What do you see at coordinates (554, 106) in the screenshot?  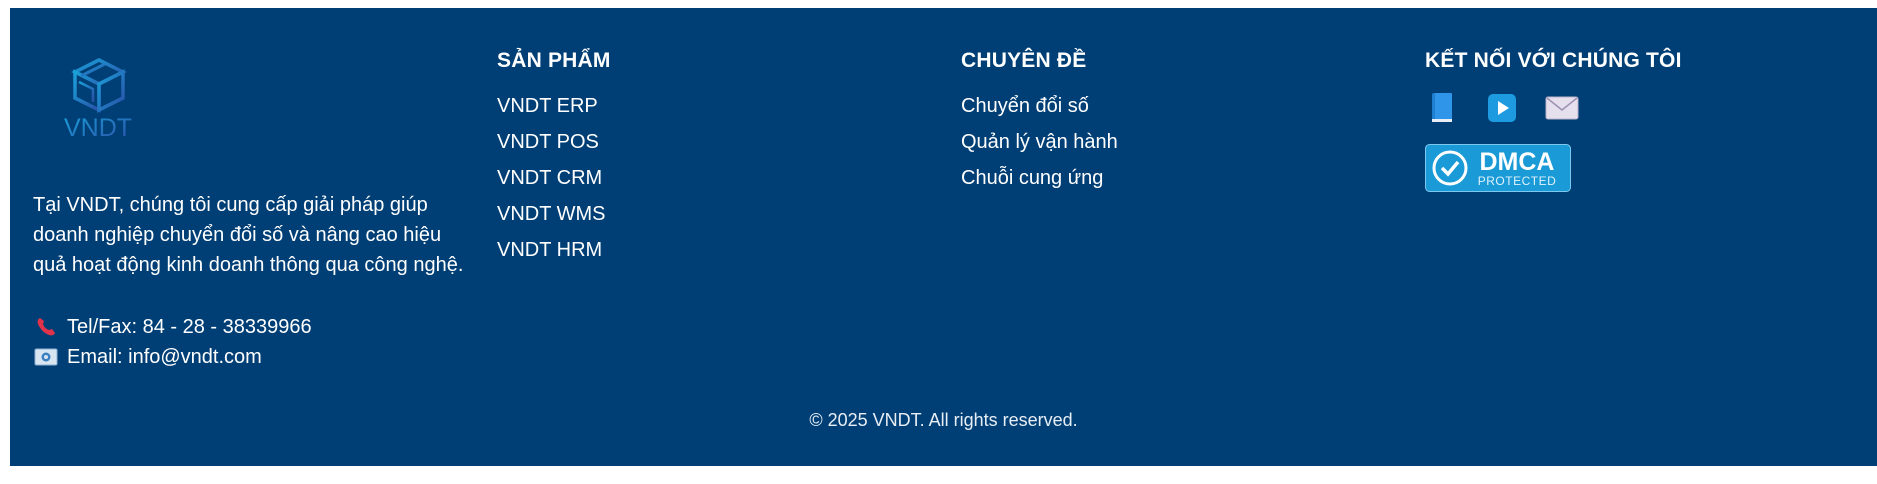 I see `product-link-erp: VNDT ERP` at bounding box center [554, 106].